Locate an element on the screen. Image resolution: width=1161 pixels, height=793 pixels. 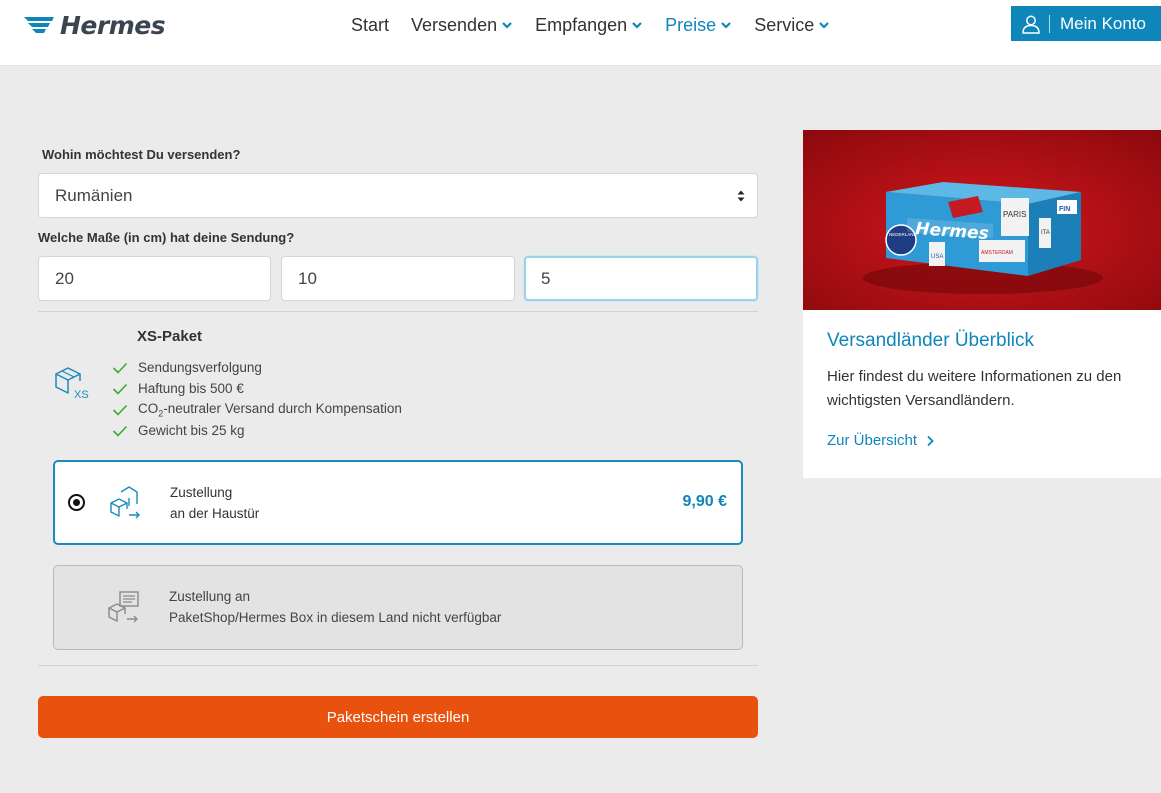
dimensions-label: Welche Maße (in cm) hat deine Sendung? is located at coordinates (166, 237).